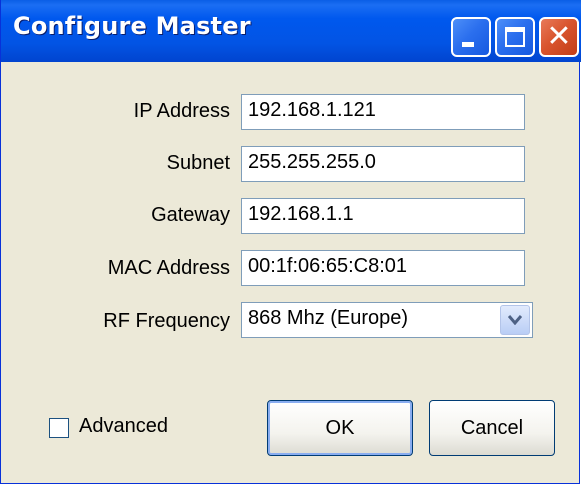 The height and width of the screenshot is (486, 582). What do you see at coordinates (468, 44) in the screenshot?
I see `minimize-icon` at bounding box center [468, 44].